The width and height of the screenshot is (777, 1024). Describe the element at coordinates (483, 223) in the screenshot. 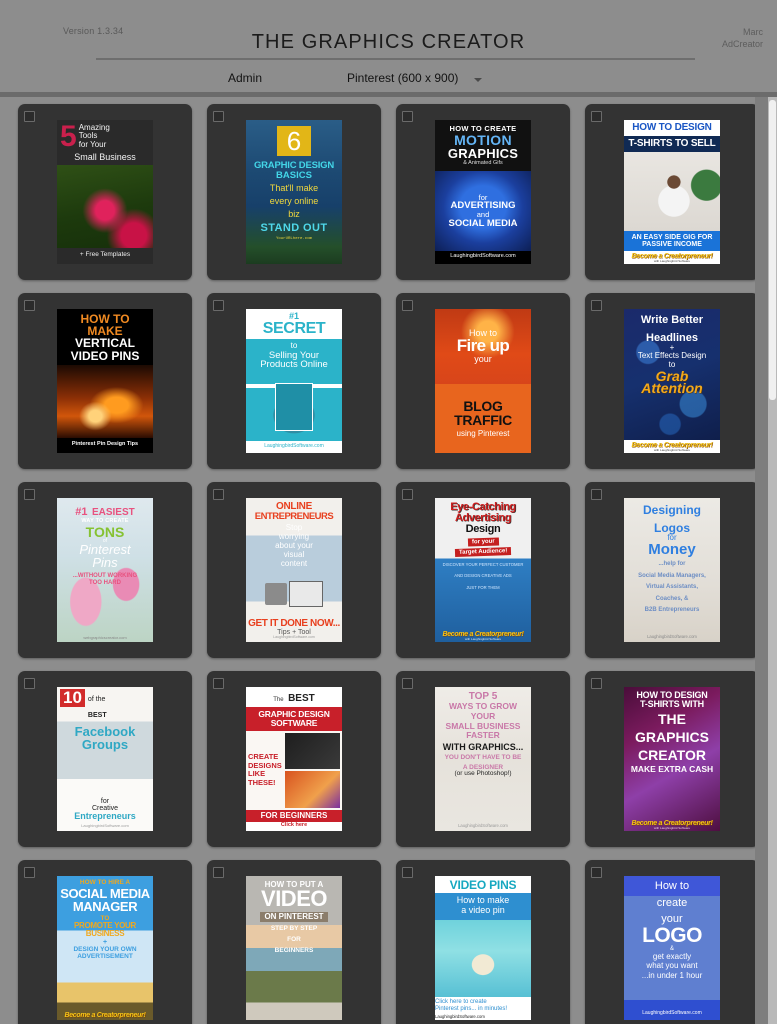

I see `thumb-text: SOCIAL MEDIA` at that location.